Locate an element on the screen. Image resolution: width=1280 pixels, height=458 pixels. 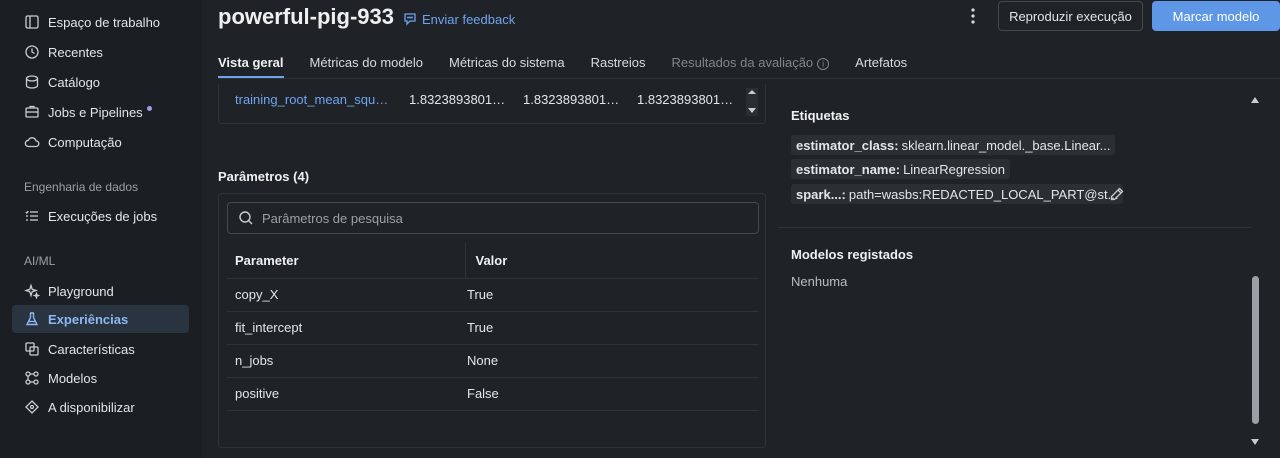
params-search is located at coordinates (493, 218).